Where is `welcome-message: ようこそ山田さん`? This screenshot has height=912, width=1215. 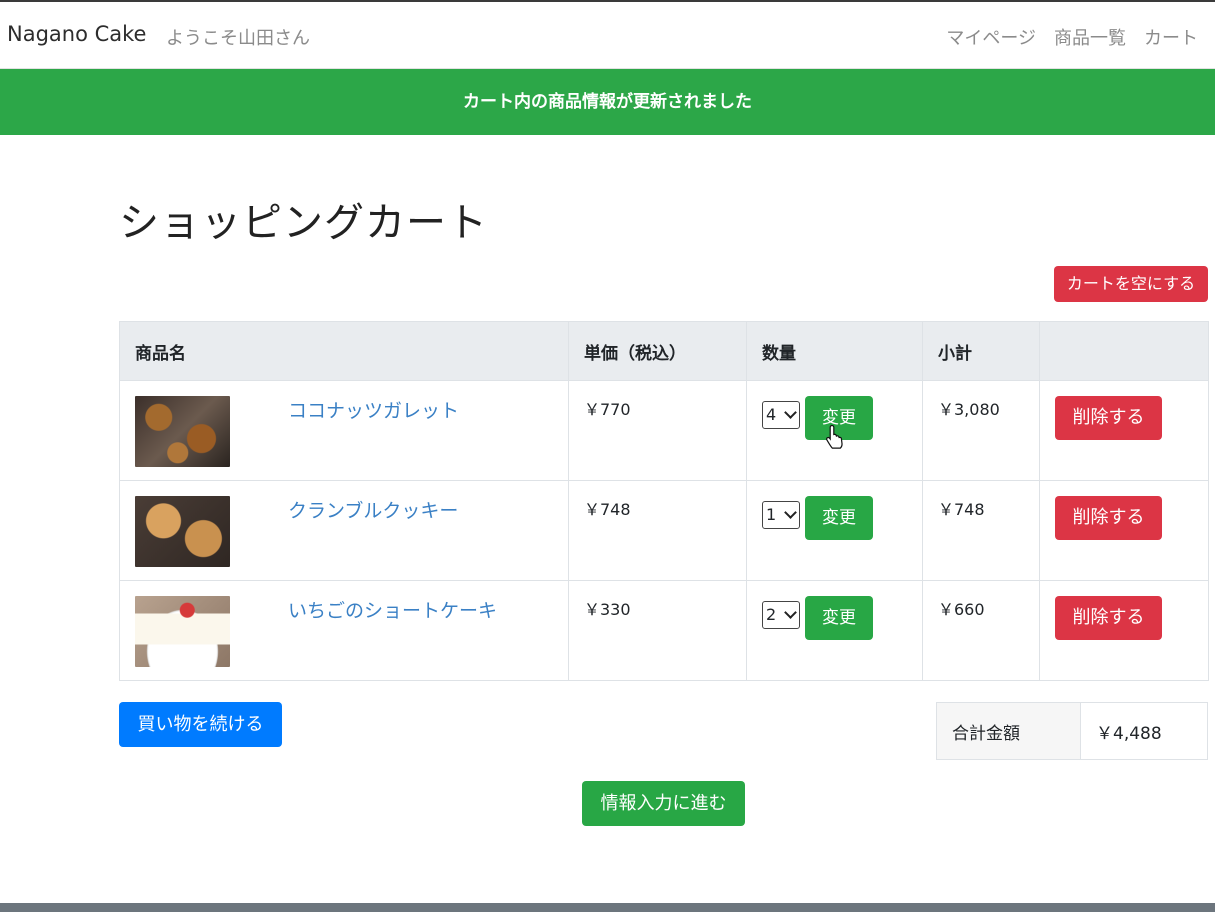
welcome-message: ようこそ山田さん is located at coordinates (238, 38).